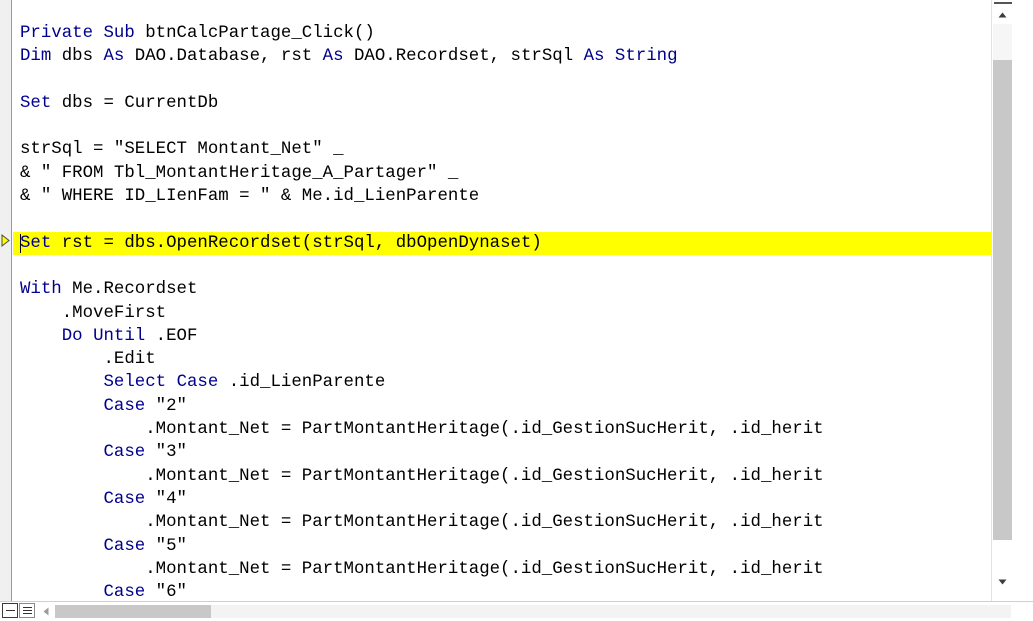  What do you see at coordinates (223, 57) in the screenshot?
I see `code-identifier: DAO.Database, rst` at bounding box center [223, 57].